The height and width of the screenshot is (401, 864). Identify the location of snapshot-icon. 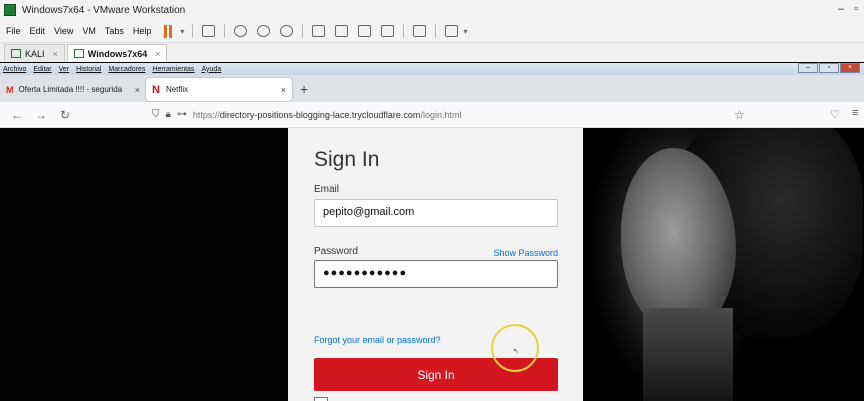
(241, 31).